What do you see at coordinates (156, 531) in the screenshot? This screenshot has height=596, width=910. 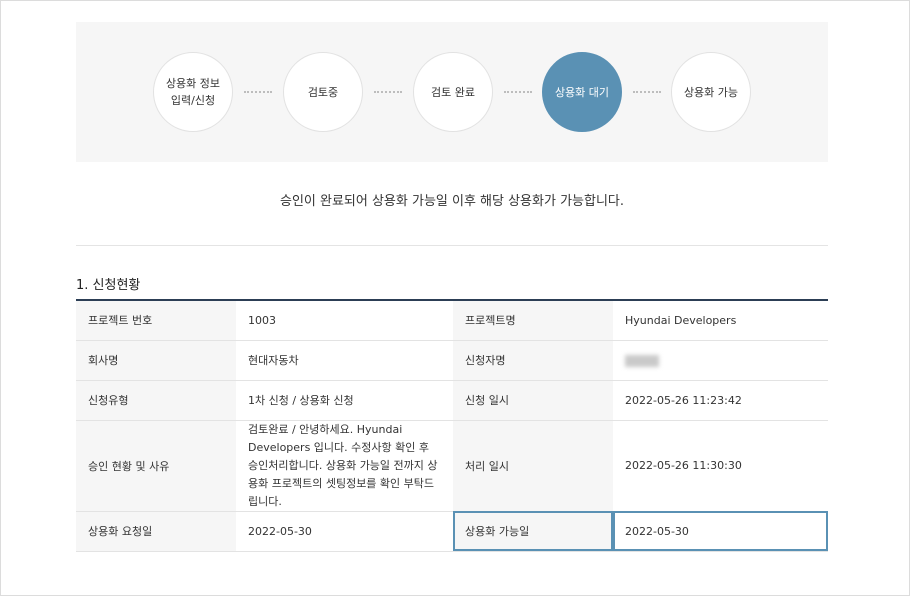 I see `label-request-date: 상용화 요청일` at bounding box center [156, 531].